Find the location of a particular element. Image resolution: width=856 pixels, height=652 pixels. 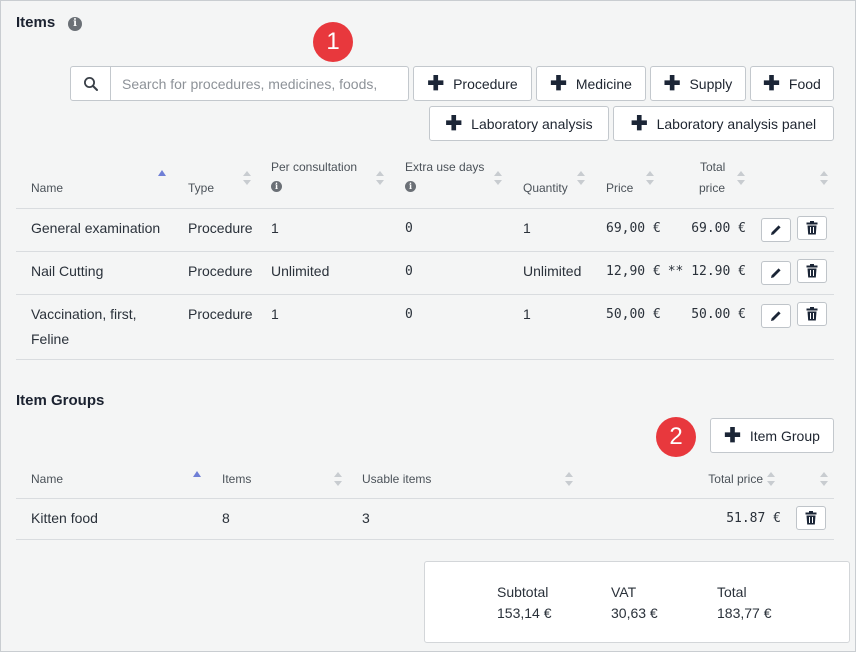

add-food-button: ✚ Food is located at coordinates (792, 83).